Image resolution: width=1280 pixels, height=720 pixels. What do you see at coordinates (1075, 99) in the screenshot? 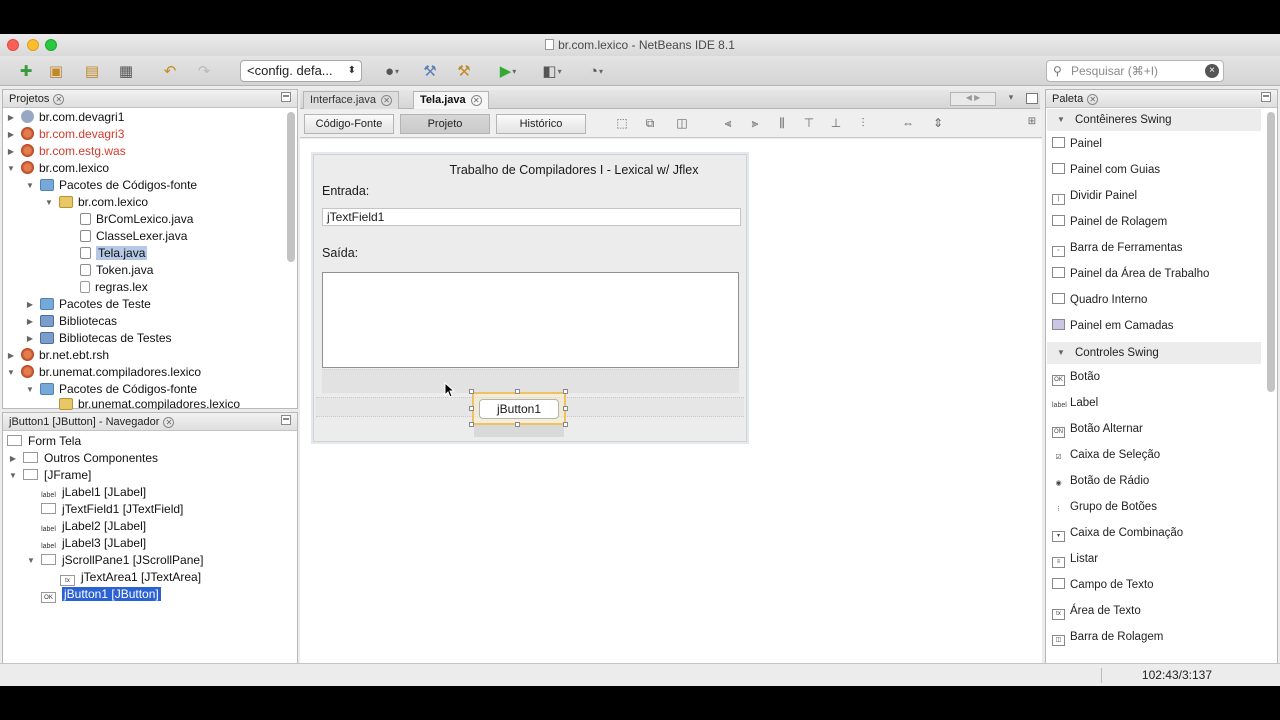
I see `tab-paleta: Paleta ✕` at bounding box center [1075, 99].